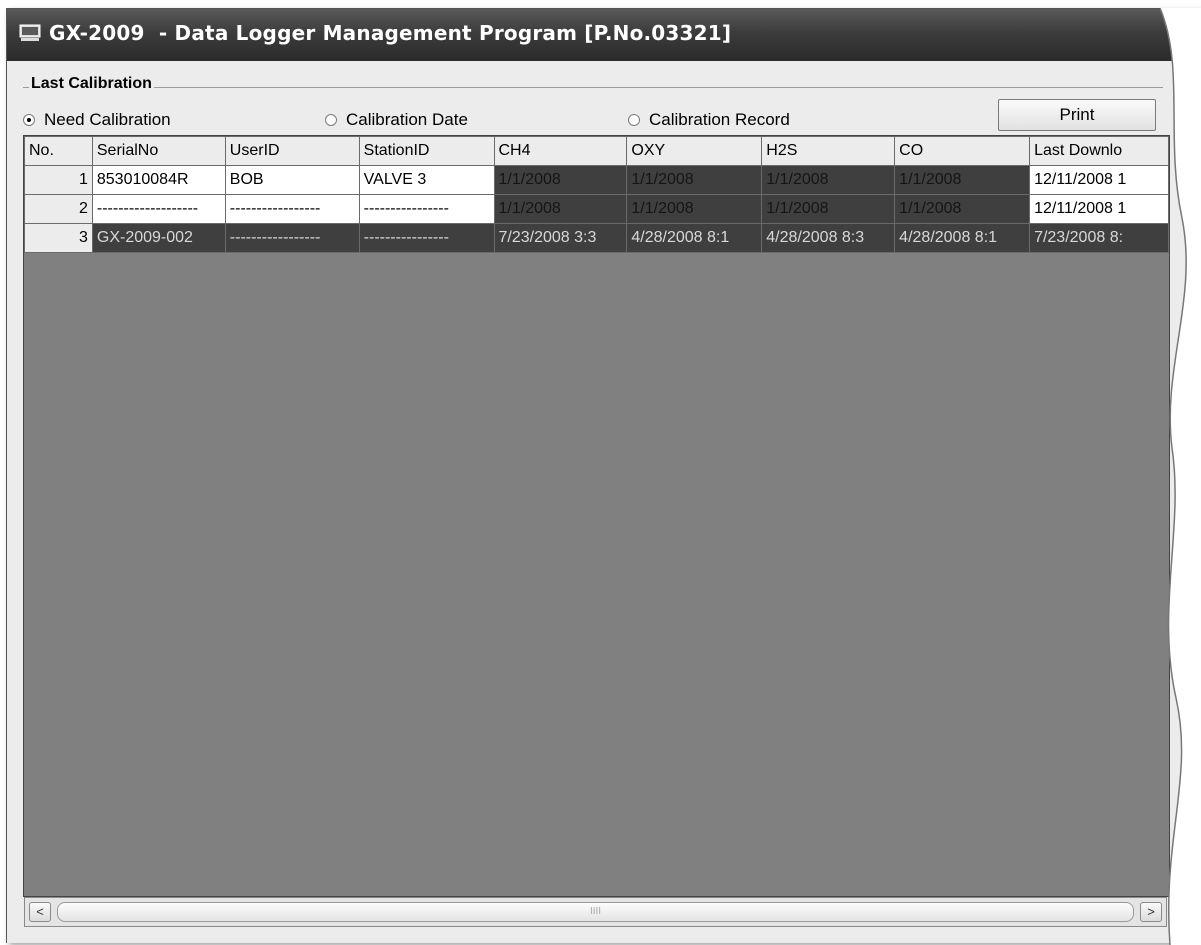  I want to click on column-header-h2s: H2S, so click(828, 151).